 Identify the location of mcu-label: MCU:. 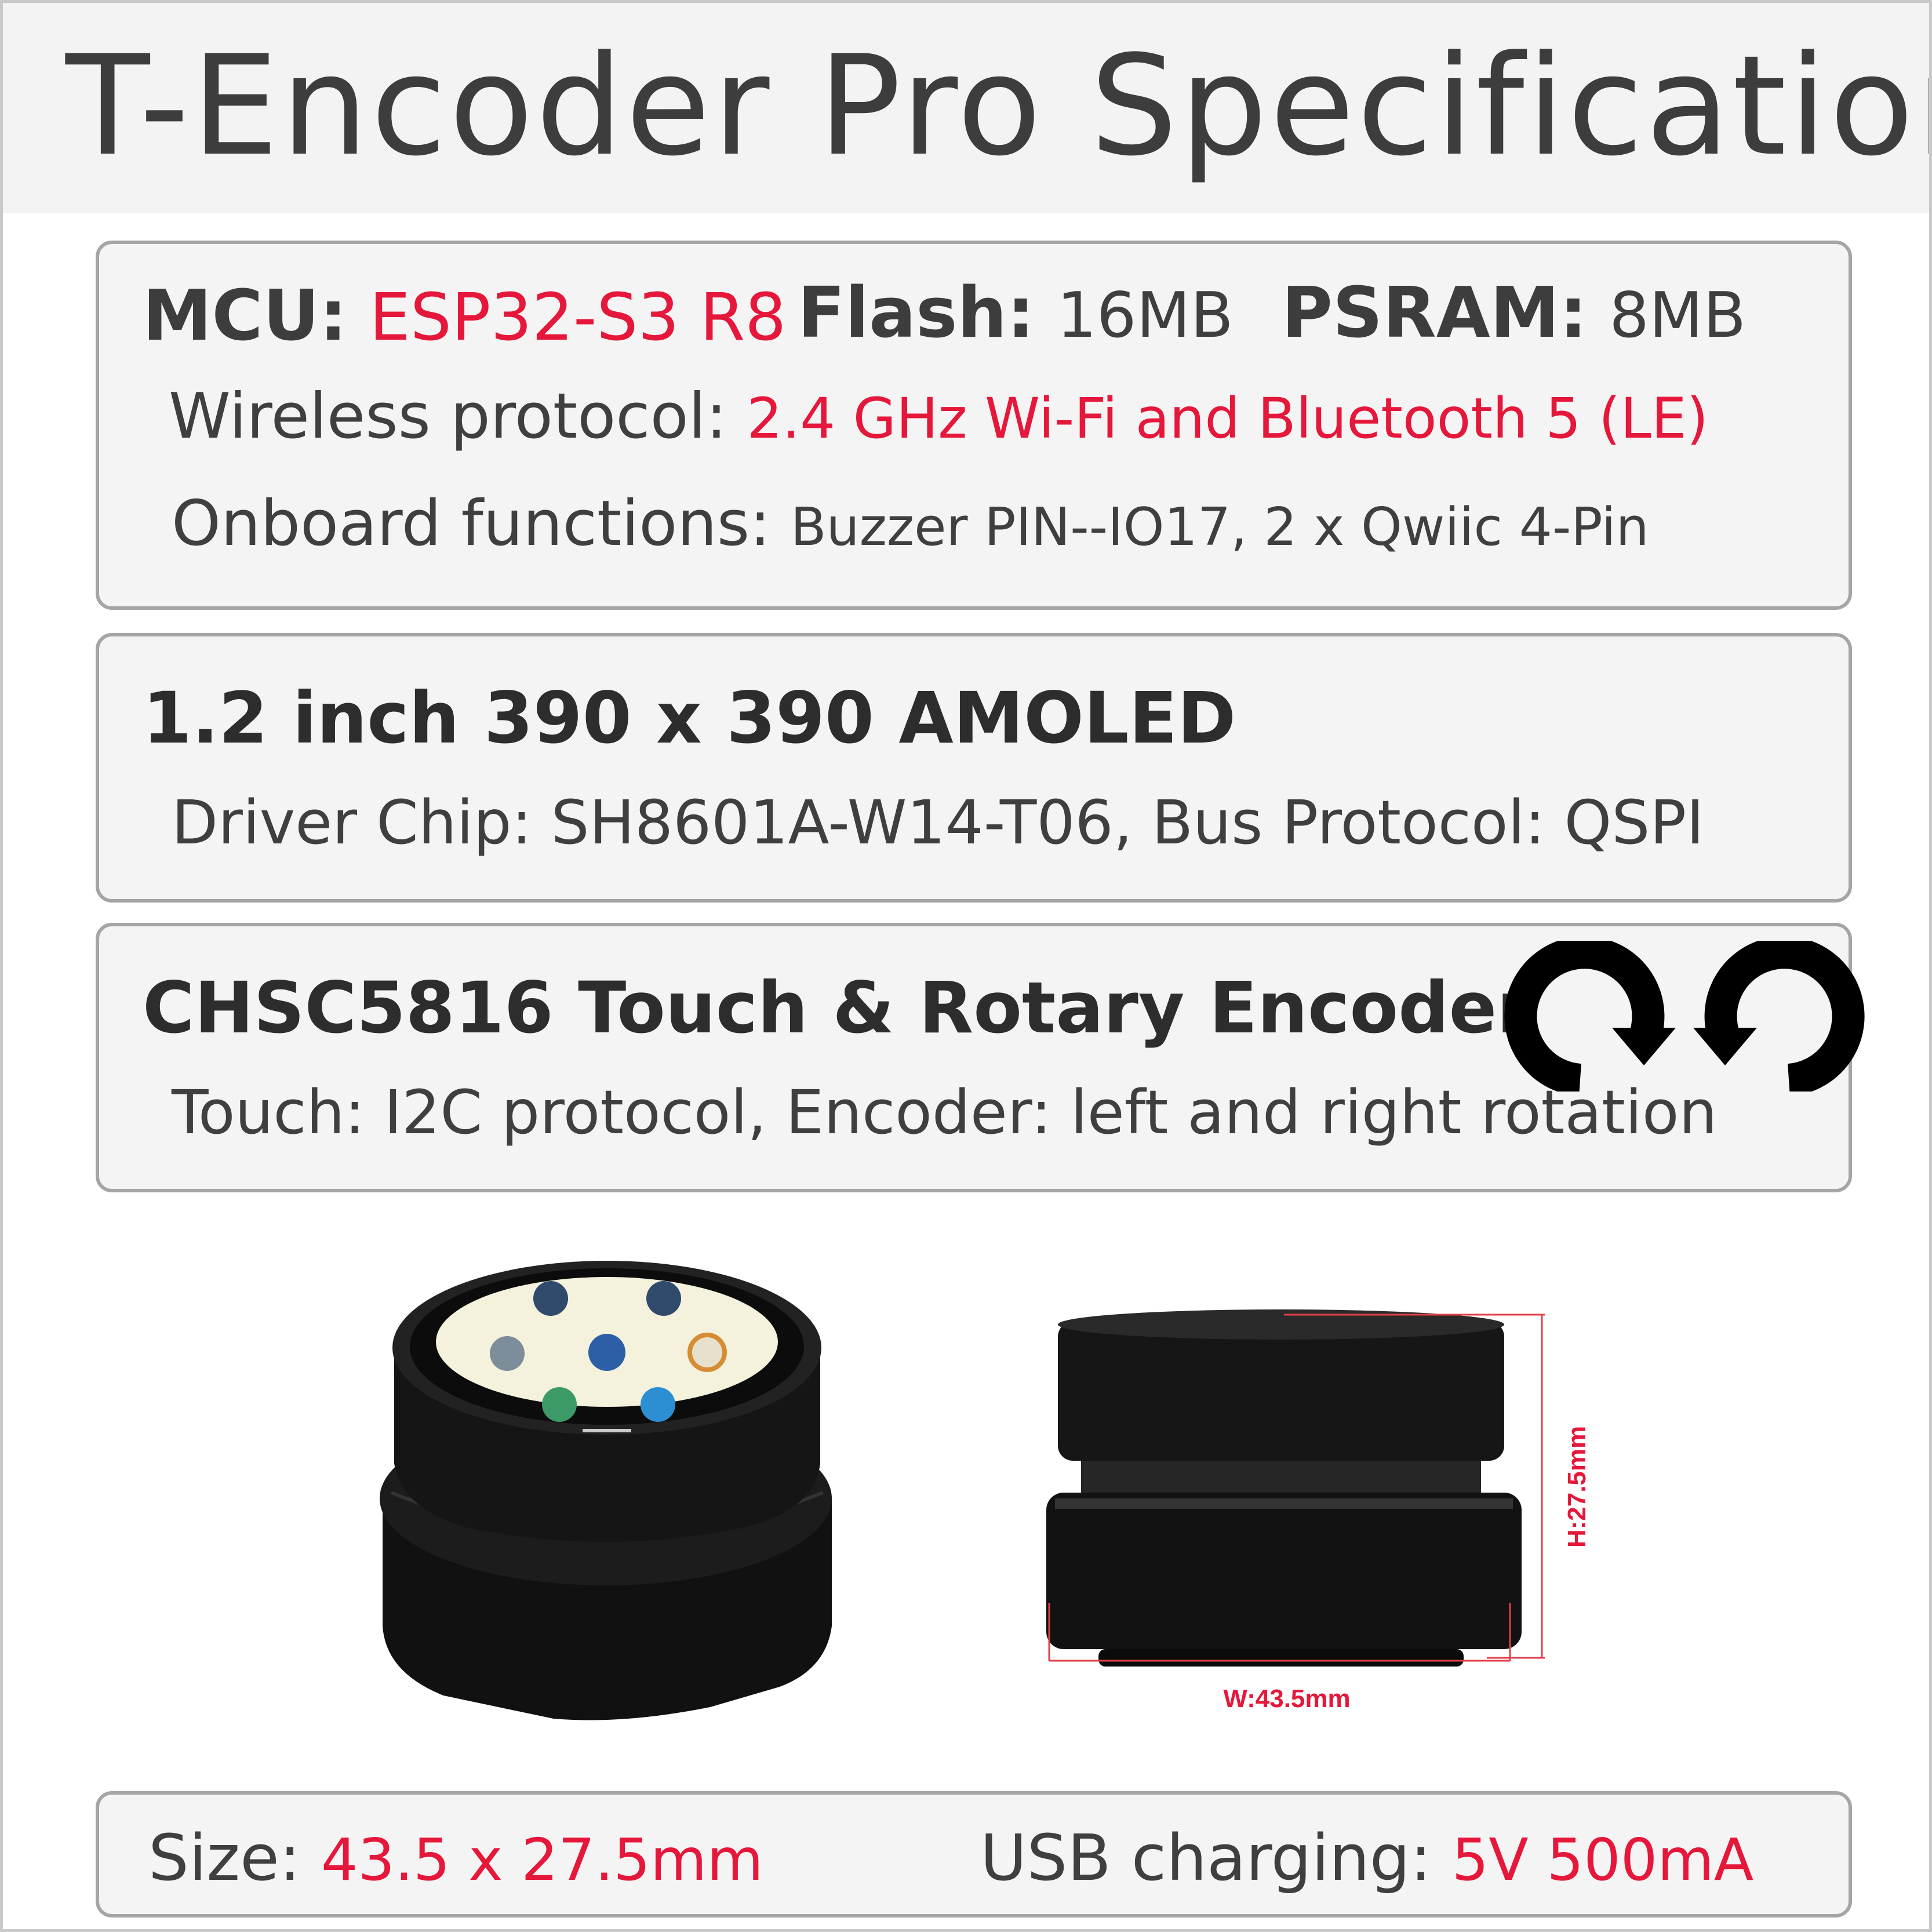
(245, 316).